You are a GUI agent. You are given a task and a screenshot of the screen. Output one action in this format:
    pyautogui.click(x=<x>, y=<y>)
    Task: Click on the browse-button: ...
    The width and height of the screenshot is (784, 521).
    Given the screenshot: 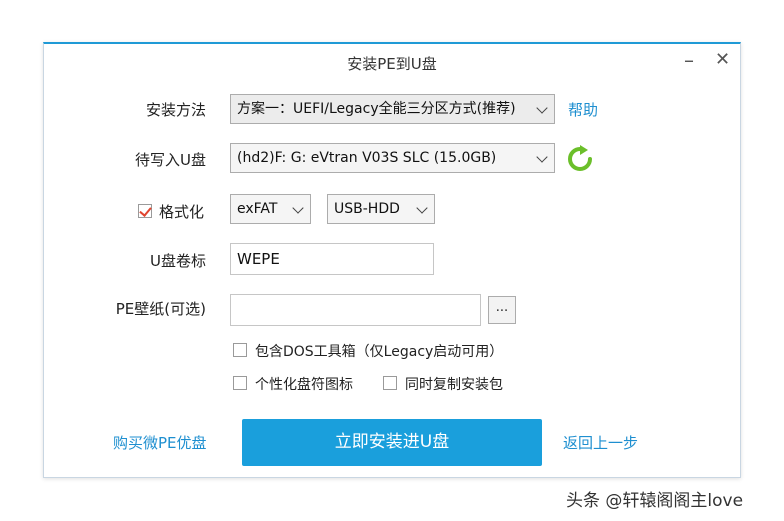 What is the action you would take?
    pyautogui.click(x=502, y=310)
    